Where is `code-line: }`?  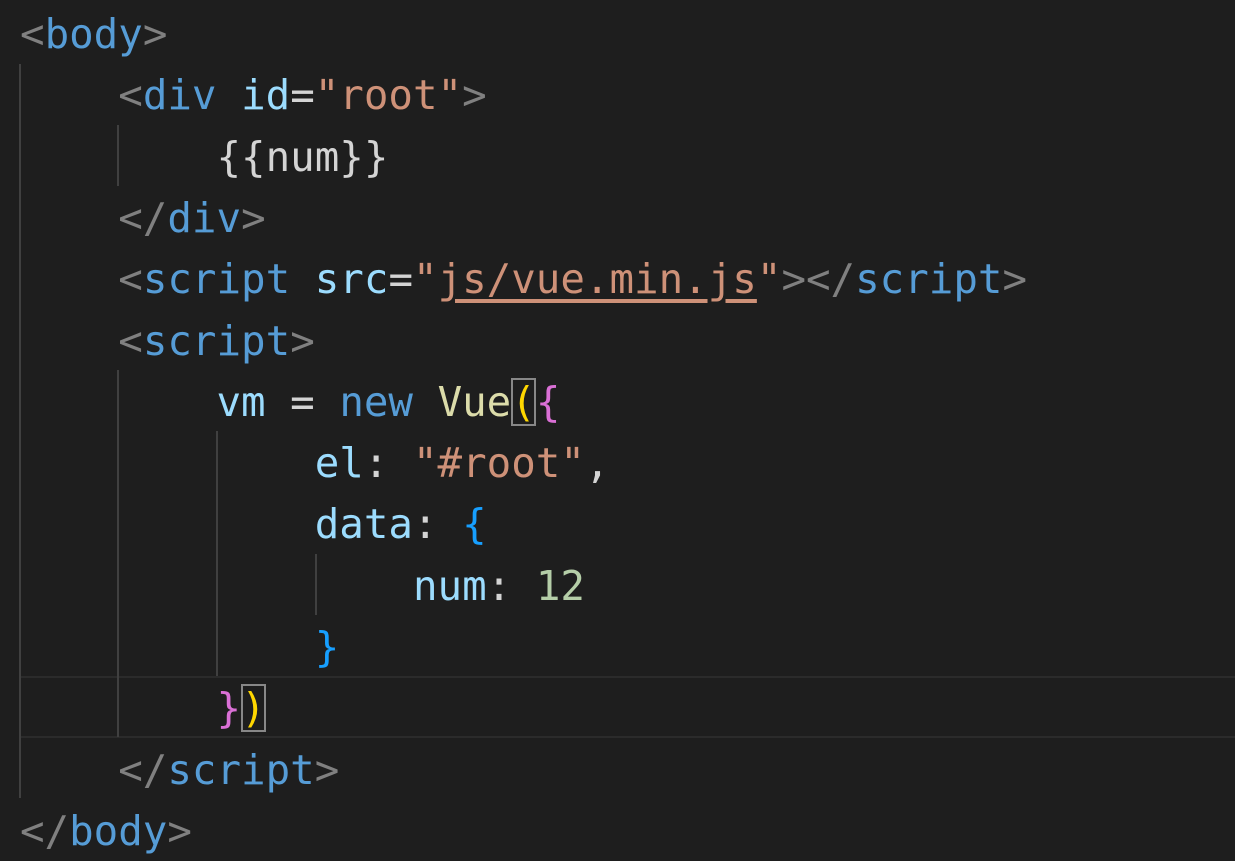
code-line: } is located at coordinates (180, 647).